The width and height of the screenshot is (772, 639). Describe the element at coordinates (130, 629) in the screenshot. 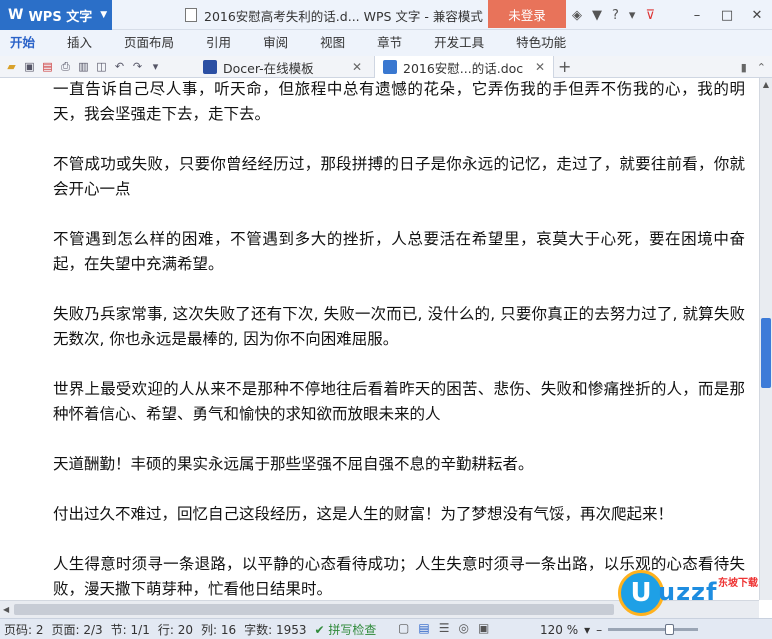

I see `status-section: 节: 1/1` at that location.